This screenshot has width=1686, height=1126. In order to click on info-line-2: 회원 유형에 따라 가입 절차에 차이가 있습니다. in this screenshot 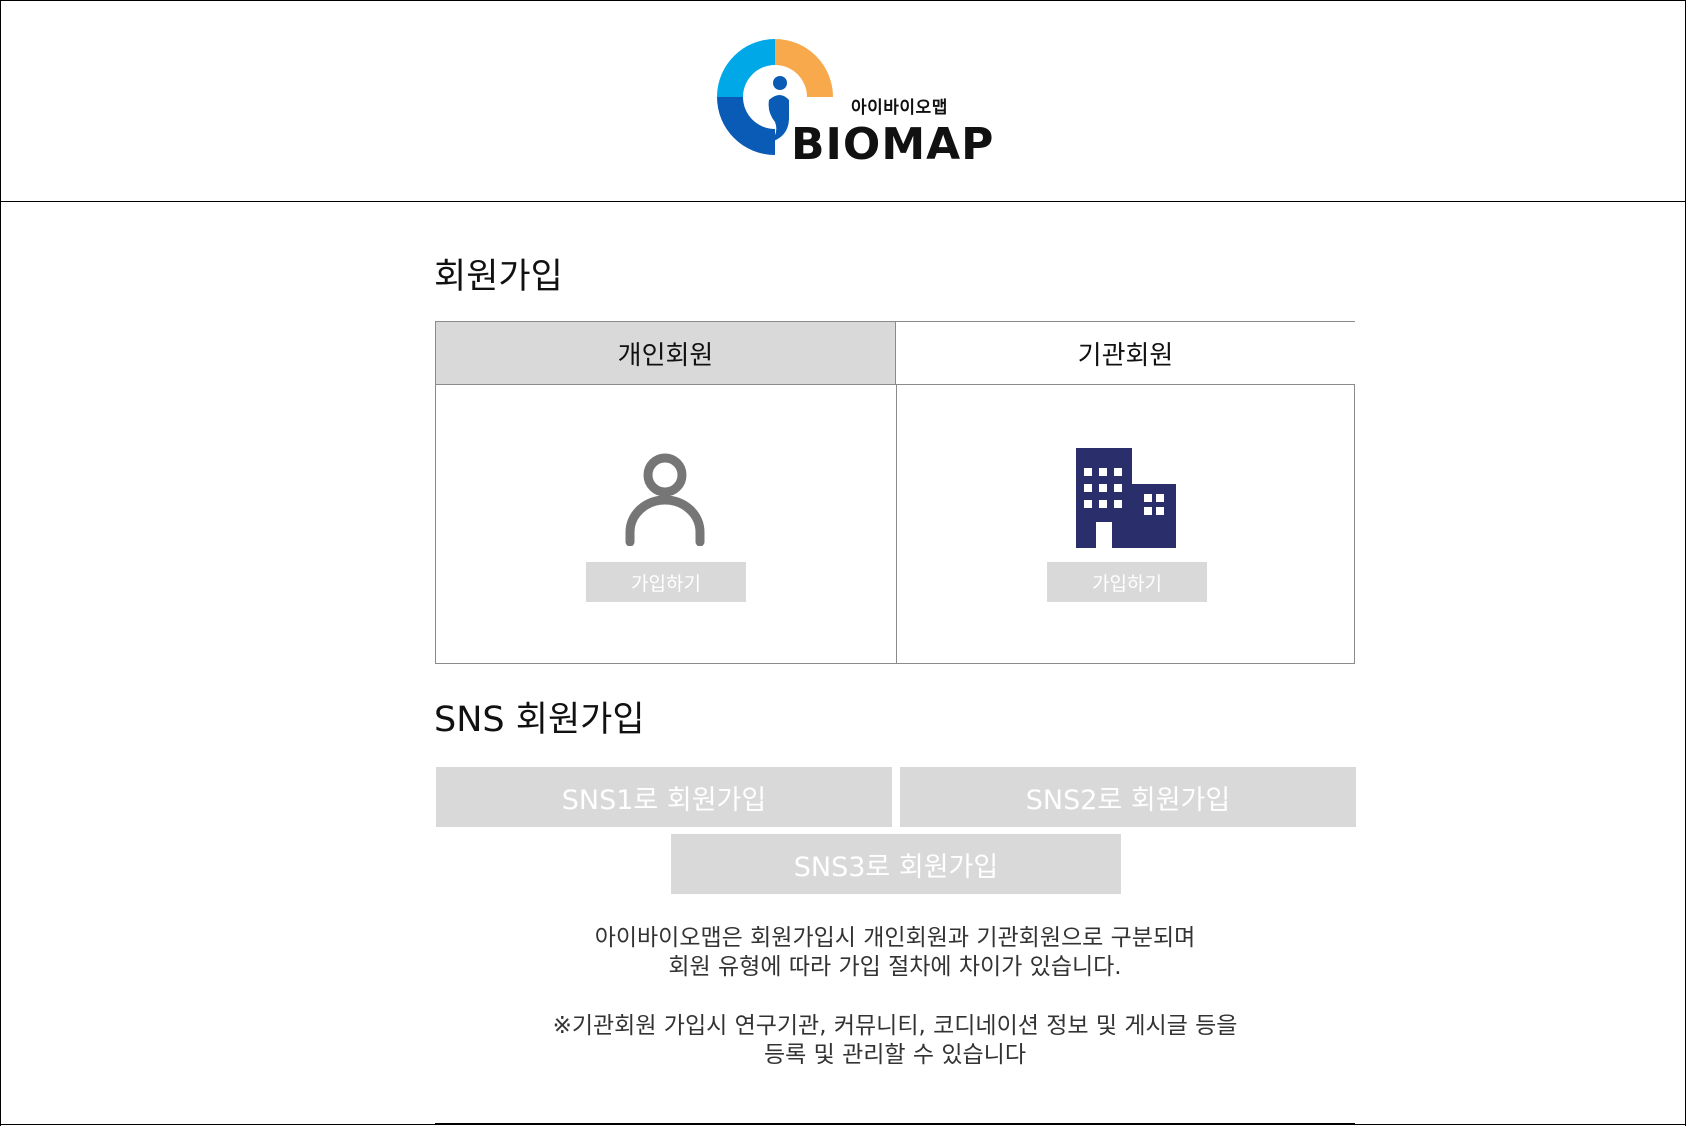, I will do `click(895, 967)`.